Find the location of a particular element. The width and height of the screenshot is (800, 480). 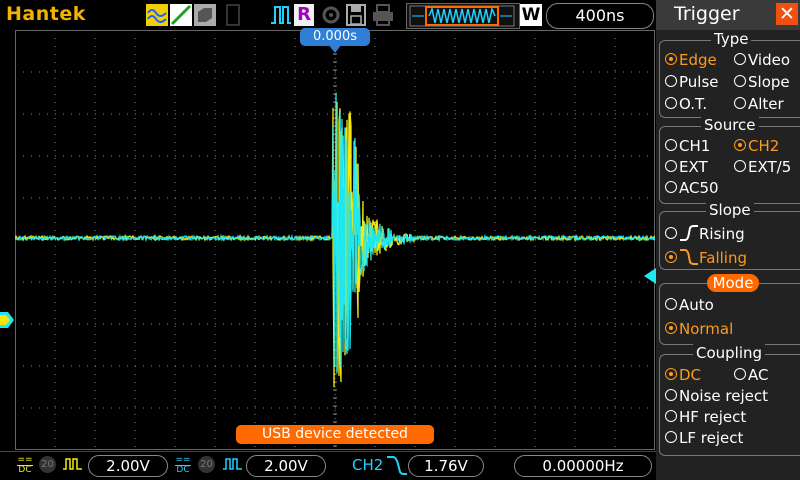

print-icon is located at coordinates (383, 15).